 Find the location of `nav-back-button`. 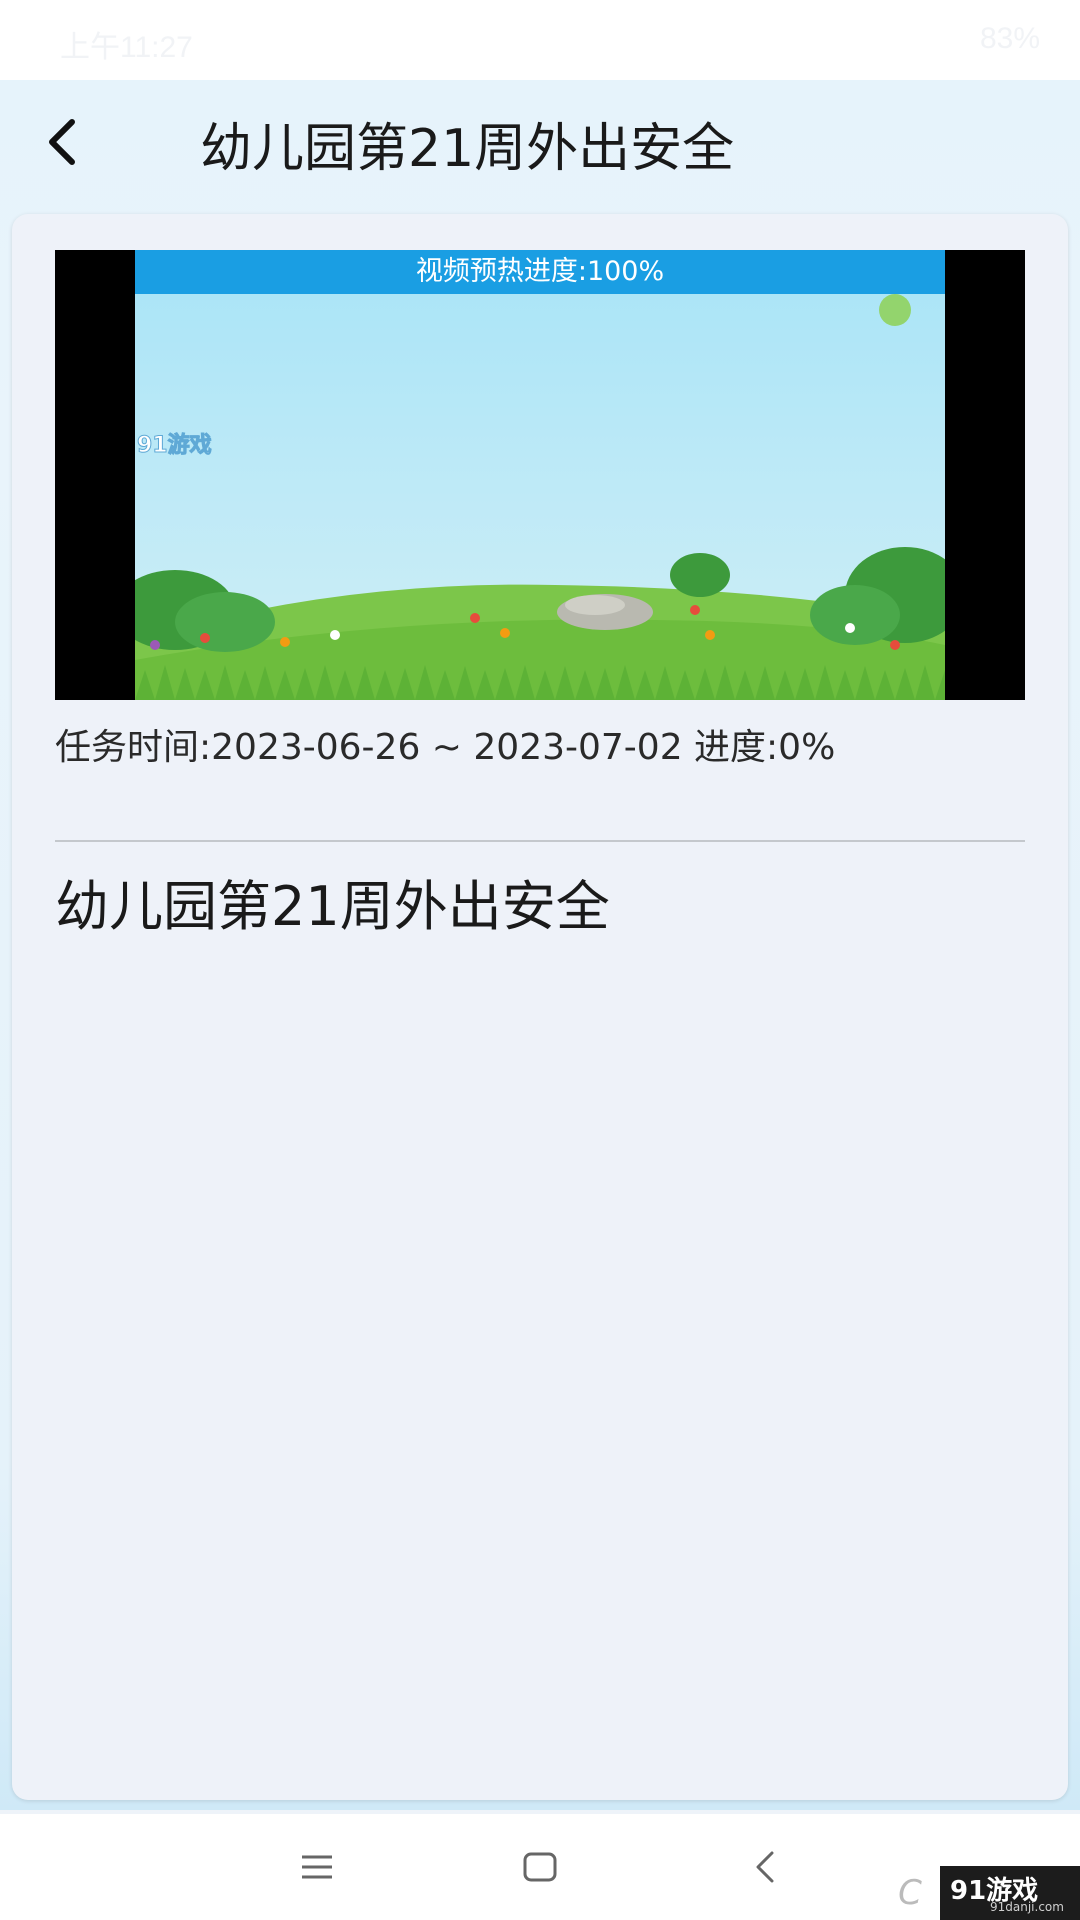

nav-back-button is located at coordinates (767, 1867).